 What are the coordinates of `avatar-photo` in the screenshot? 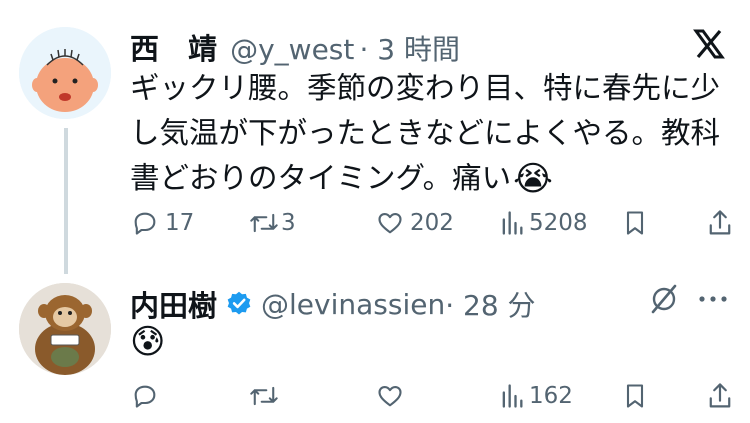 It's located at (65, 329).